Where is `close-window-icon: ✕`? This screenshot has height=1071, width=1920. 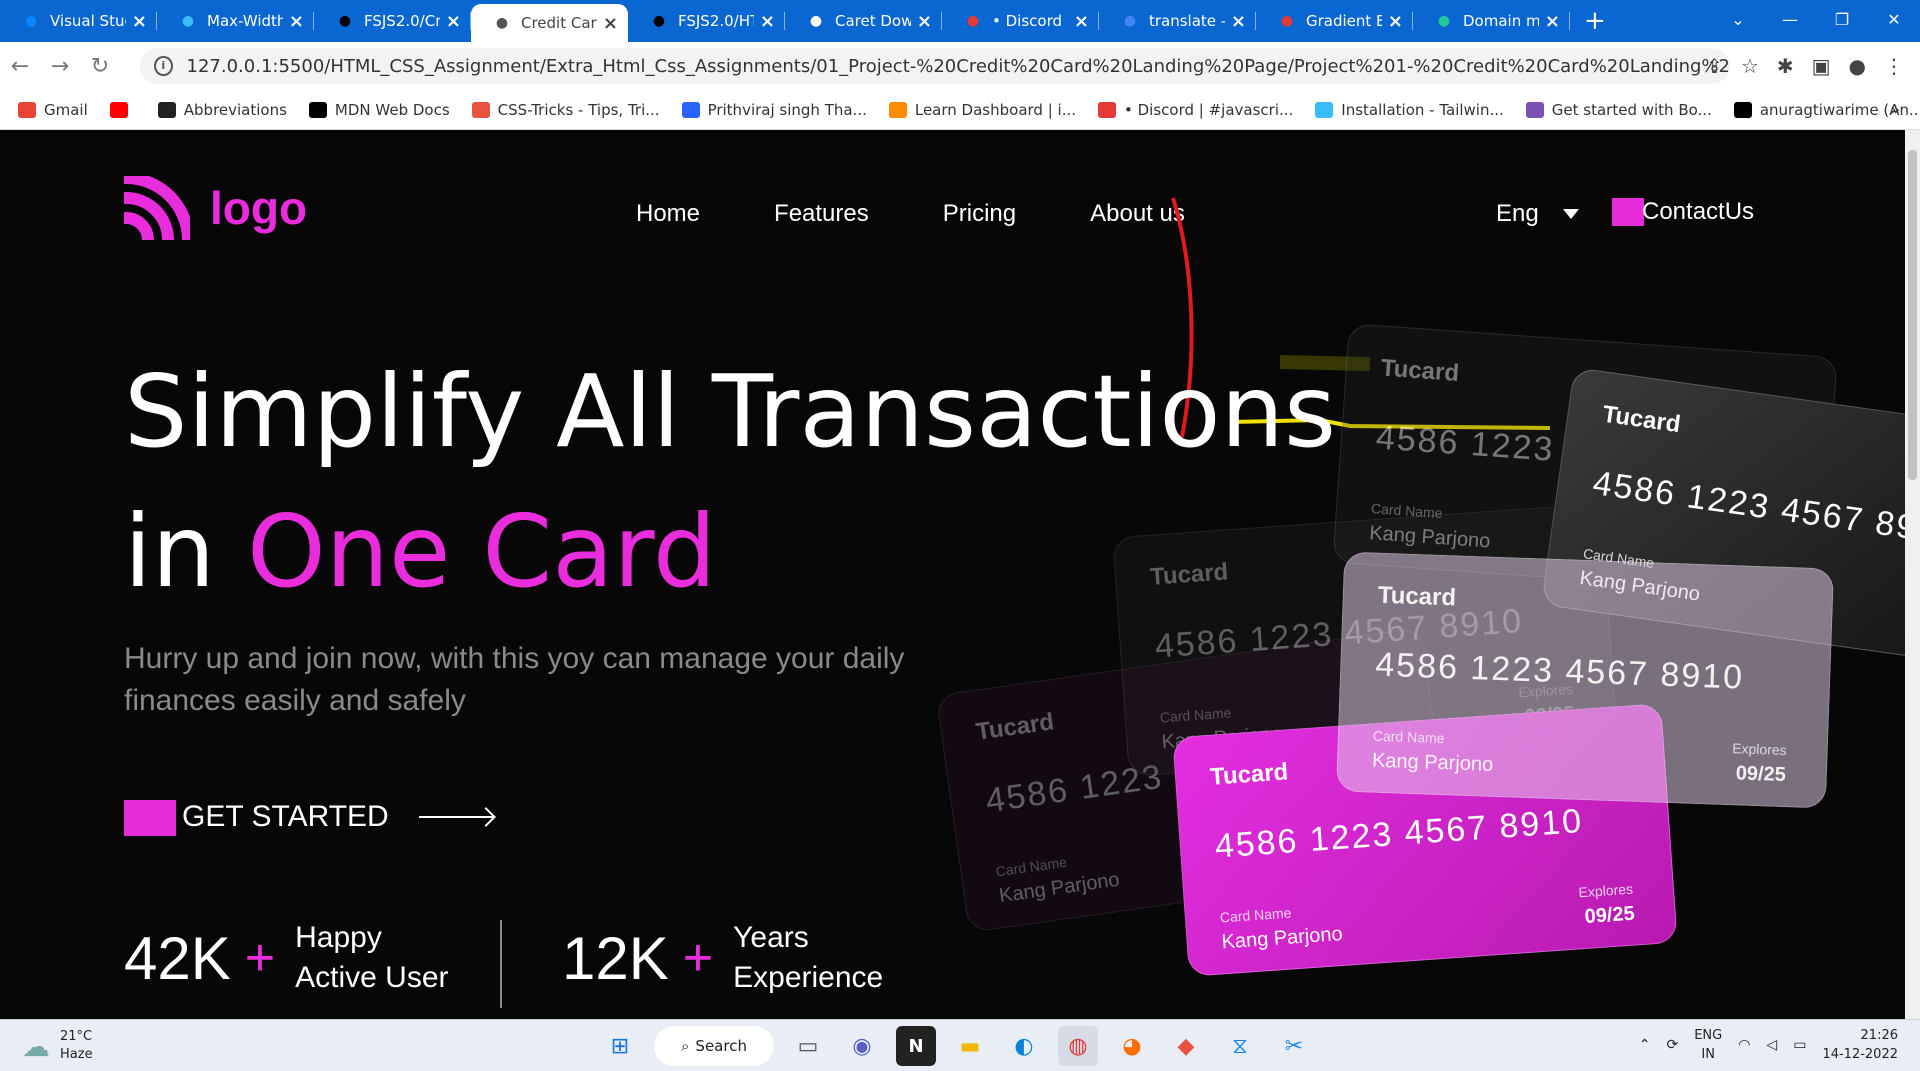
close-window-icon: ✕ is located at coordinates (1894, 21).